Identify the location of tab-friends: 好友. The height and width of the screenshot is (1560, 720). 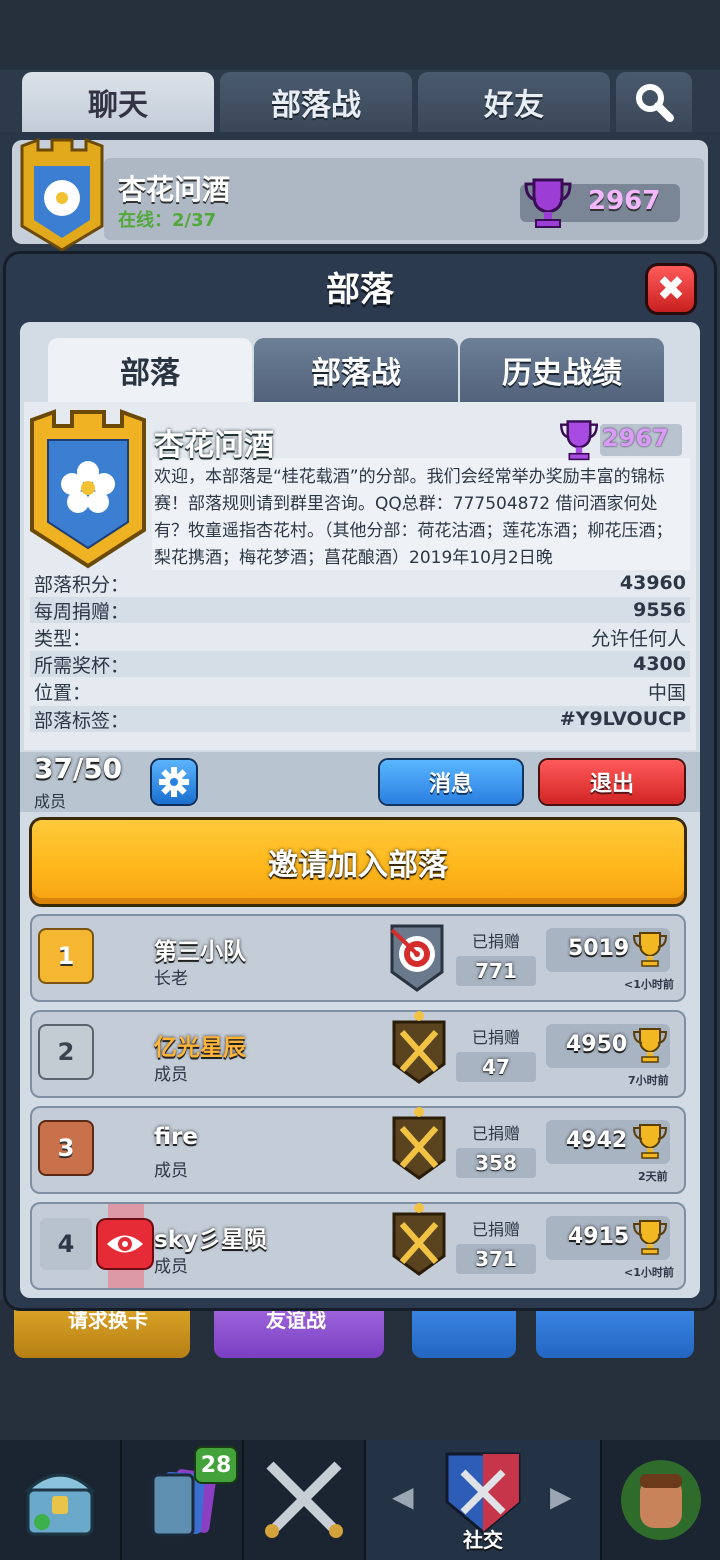
(514, 102).